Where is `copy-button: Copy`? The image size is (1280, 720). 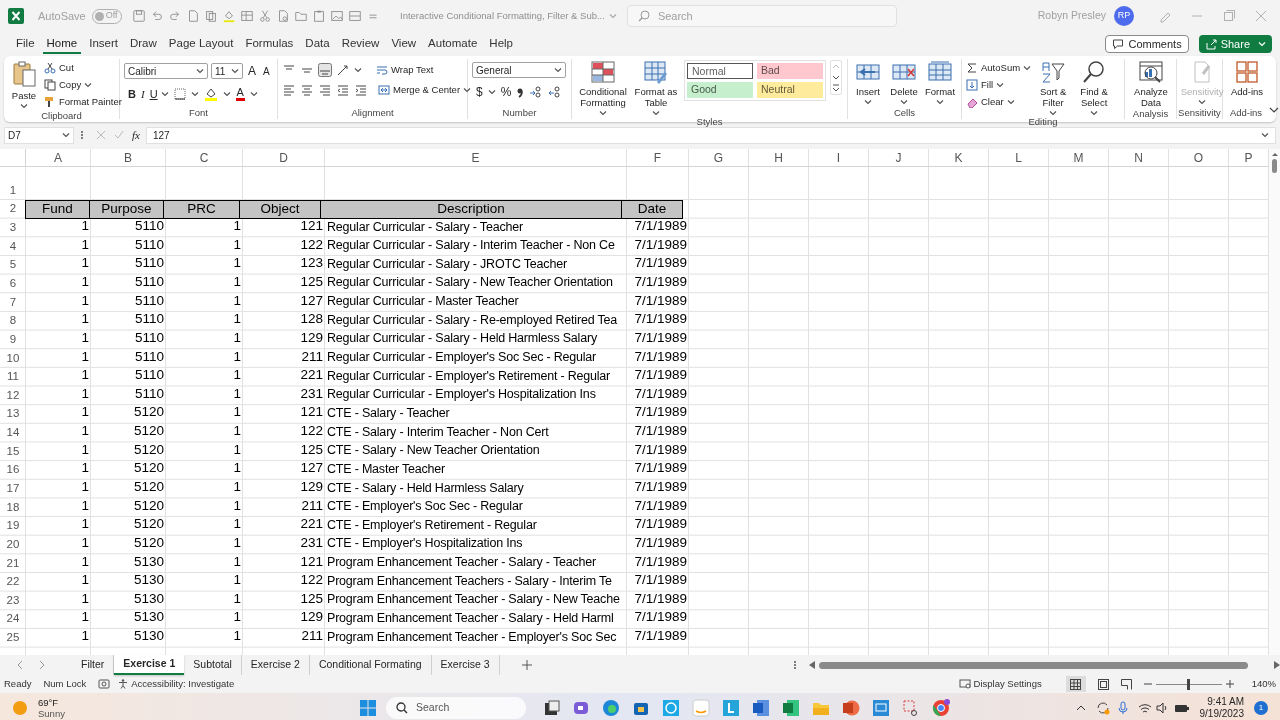
copy-button: Copy is located at coordinates (83, 85).